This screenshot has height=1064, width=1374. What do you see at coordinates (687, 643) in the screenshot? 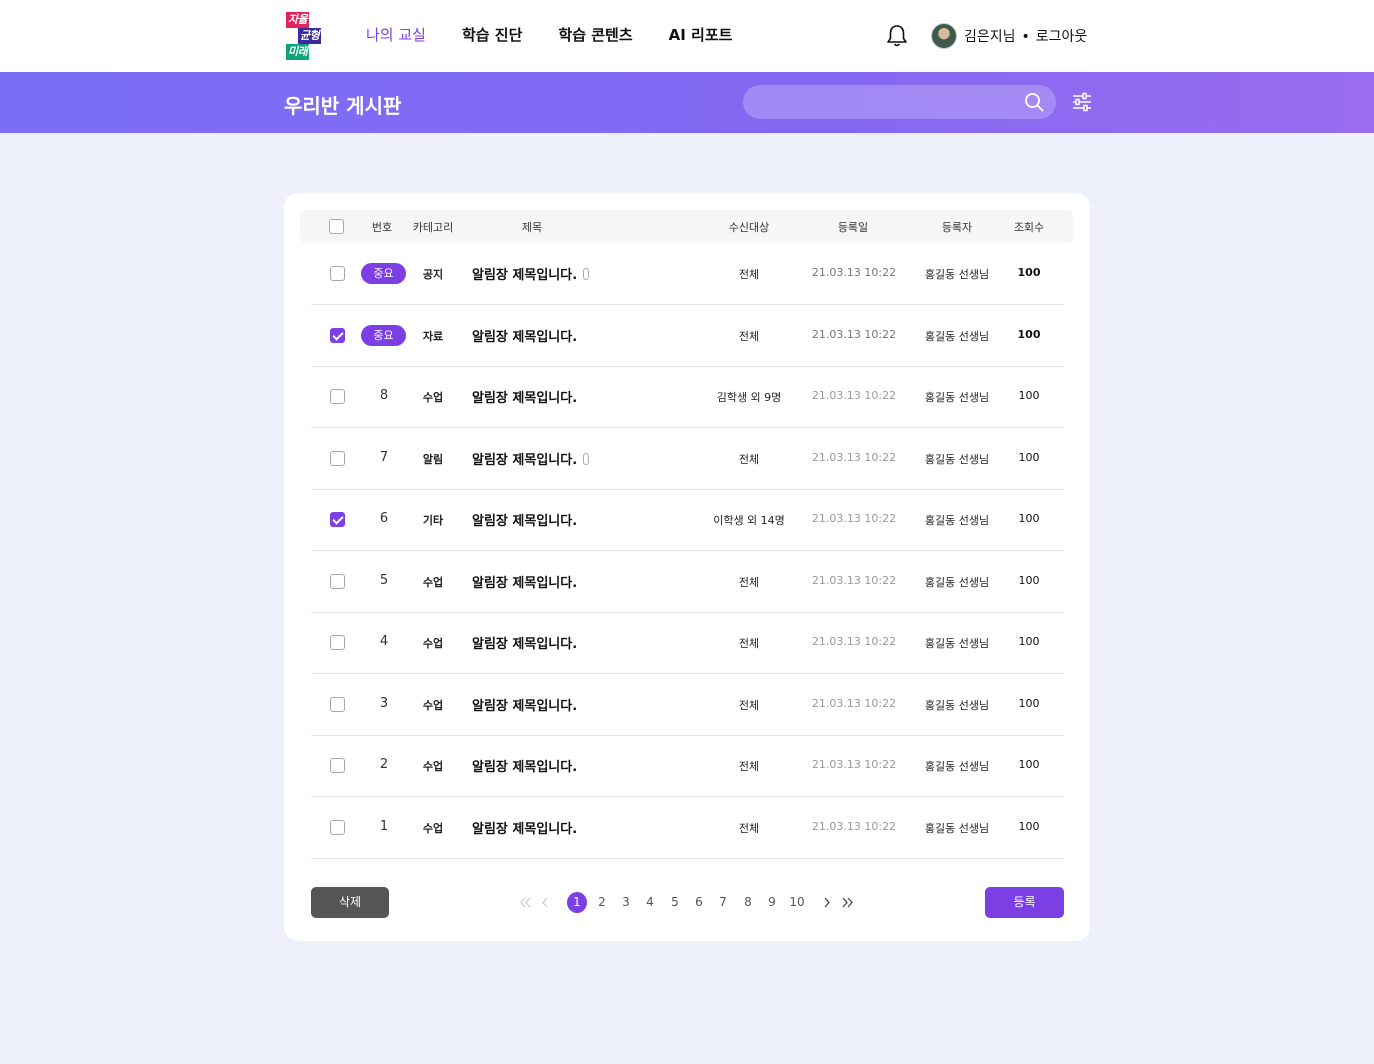
I see `table-row: 4 수업 알림장 제목입니다. 전체 21.03.13 10:22 홍길동 선생님 100` at bounding box center [687, 643].